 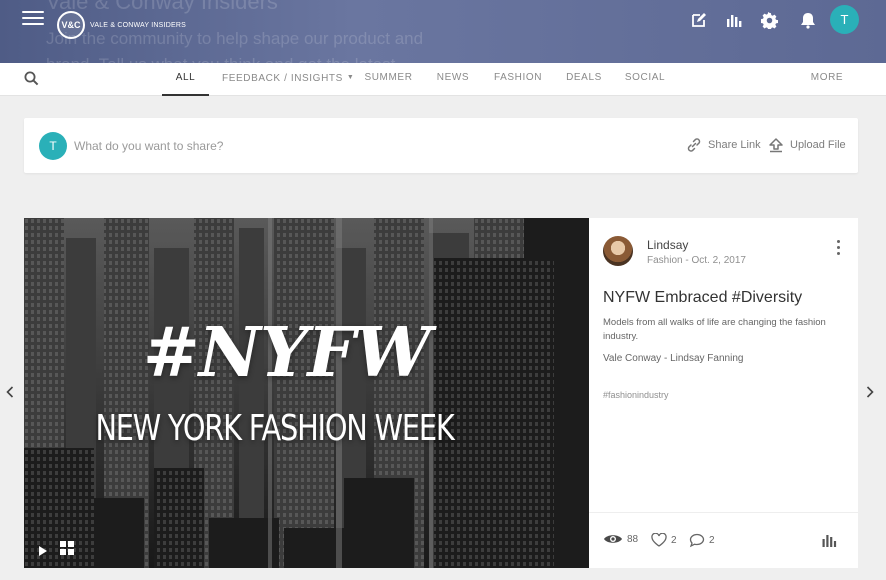 I want to click on post-meta: Fashion - Oct. 2, 2017, so click(x=696, y=260).